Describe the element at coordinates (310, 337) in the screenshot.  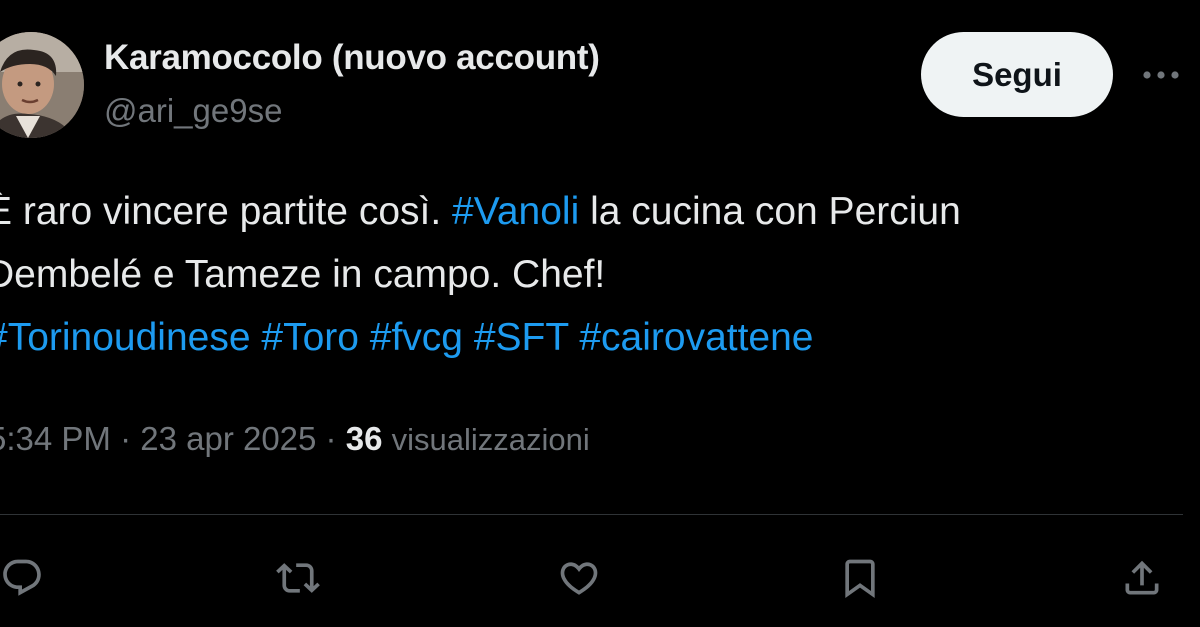
I see `hashtag-link: #Toro` at that location.